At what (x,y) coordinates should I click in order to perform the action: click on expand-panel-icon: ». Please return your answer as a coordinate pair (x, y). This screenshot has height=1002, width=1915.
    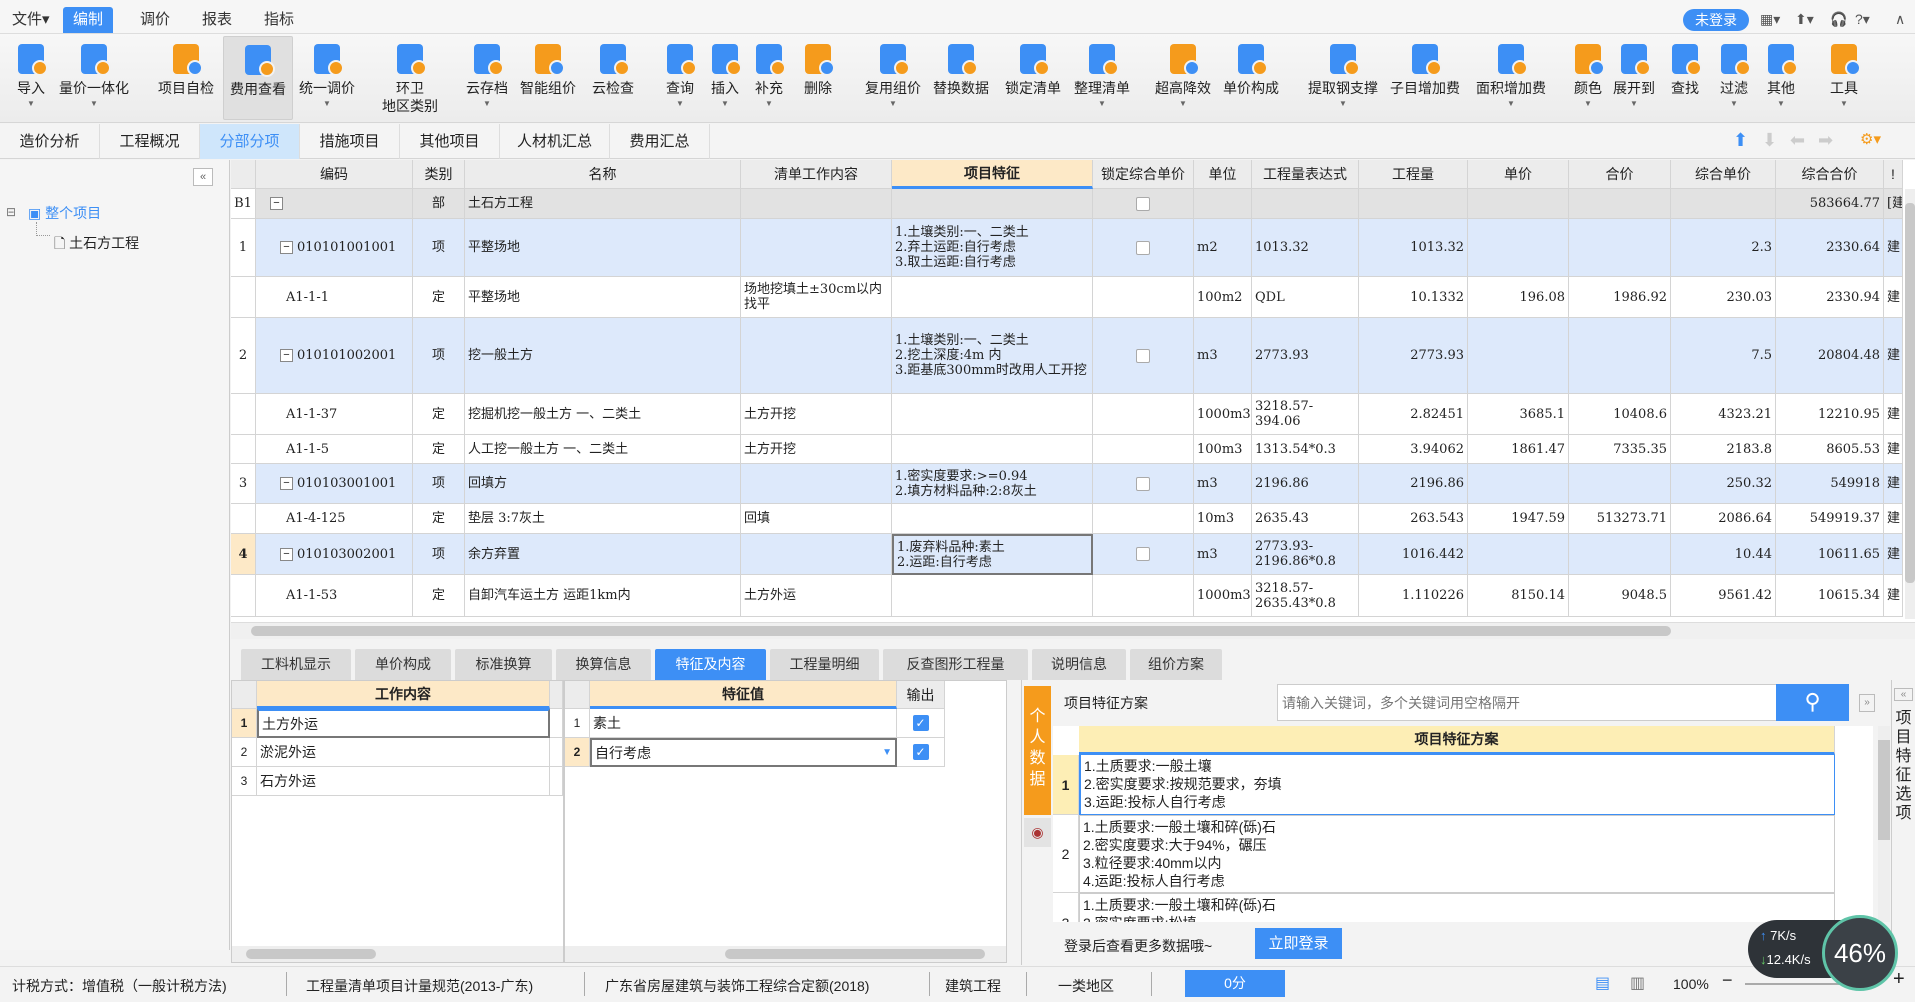
    Looking at the image, I should click on (1867, 703).